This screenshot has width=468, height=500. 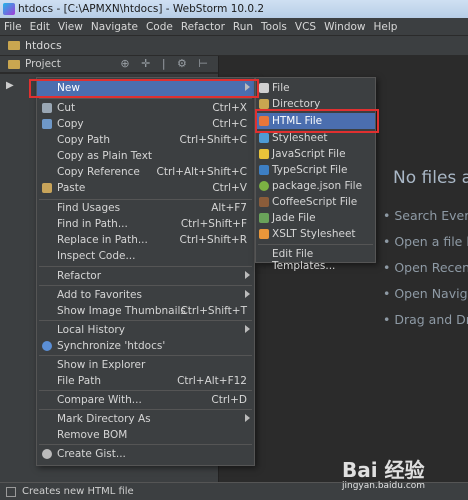 What do you see at coordinates (344, 27) in the screenshot?
I see `menu-window: Window` at bounding box center [344, 27].